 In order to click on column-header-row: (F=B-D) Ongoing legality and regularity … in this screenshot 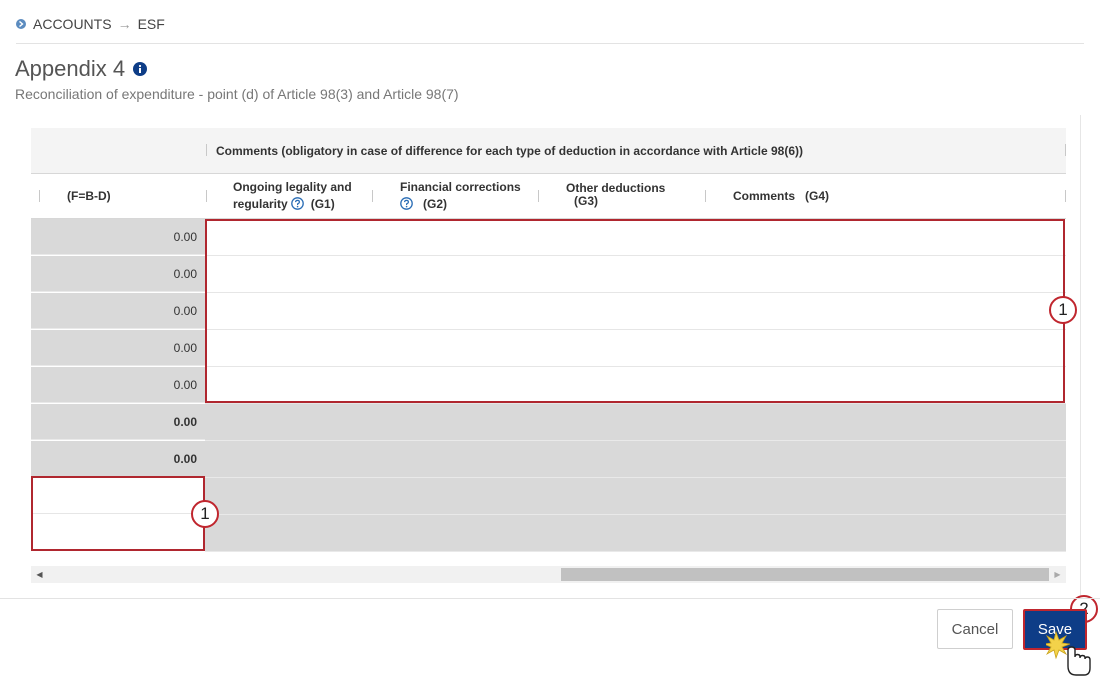, I will do `click(548, 196)`.